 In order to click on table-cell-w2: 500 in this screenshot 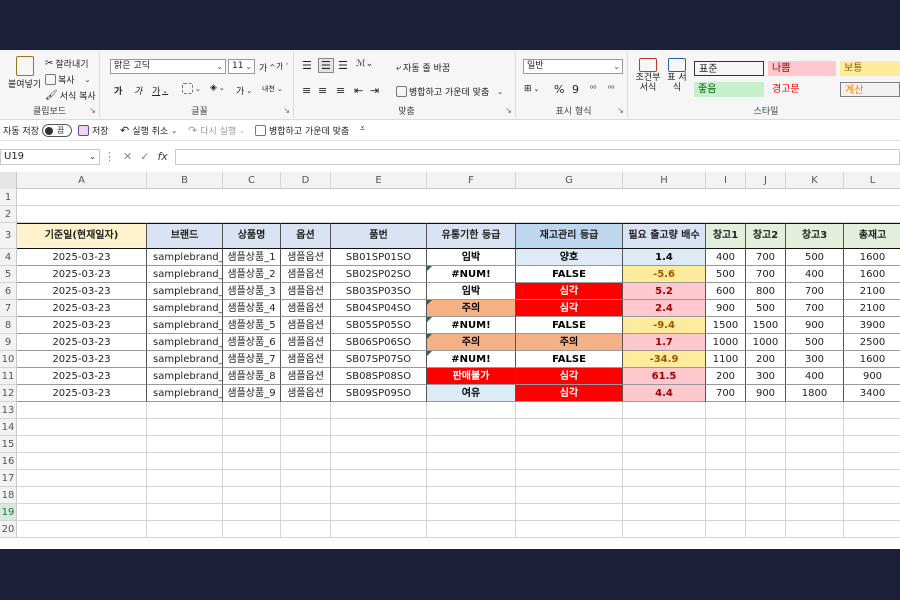, I will do `click(766, 308)`.